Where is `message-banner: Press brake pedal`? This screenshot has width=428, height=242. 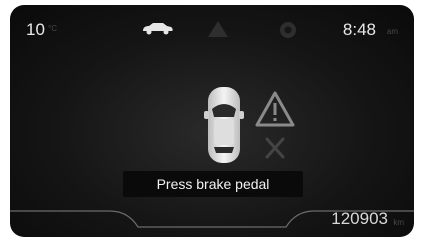 message-banner: Press brake pedal is located at coordinates (213, 184).